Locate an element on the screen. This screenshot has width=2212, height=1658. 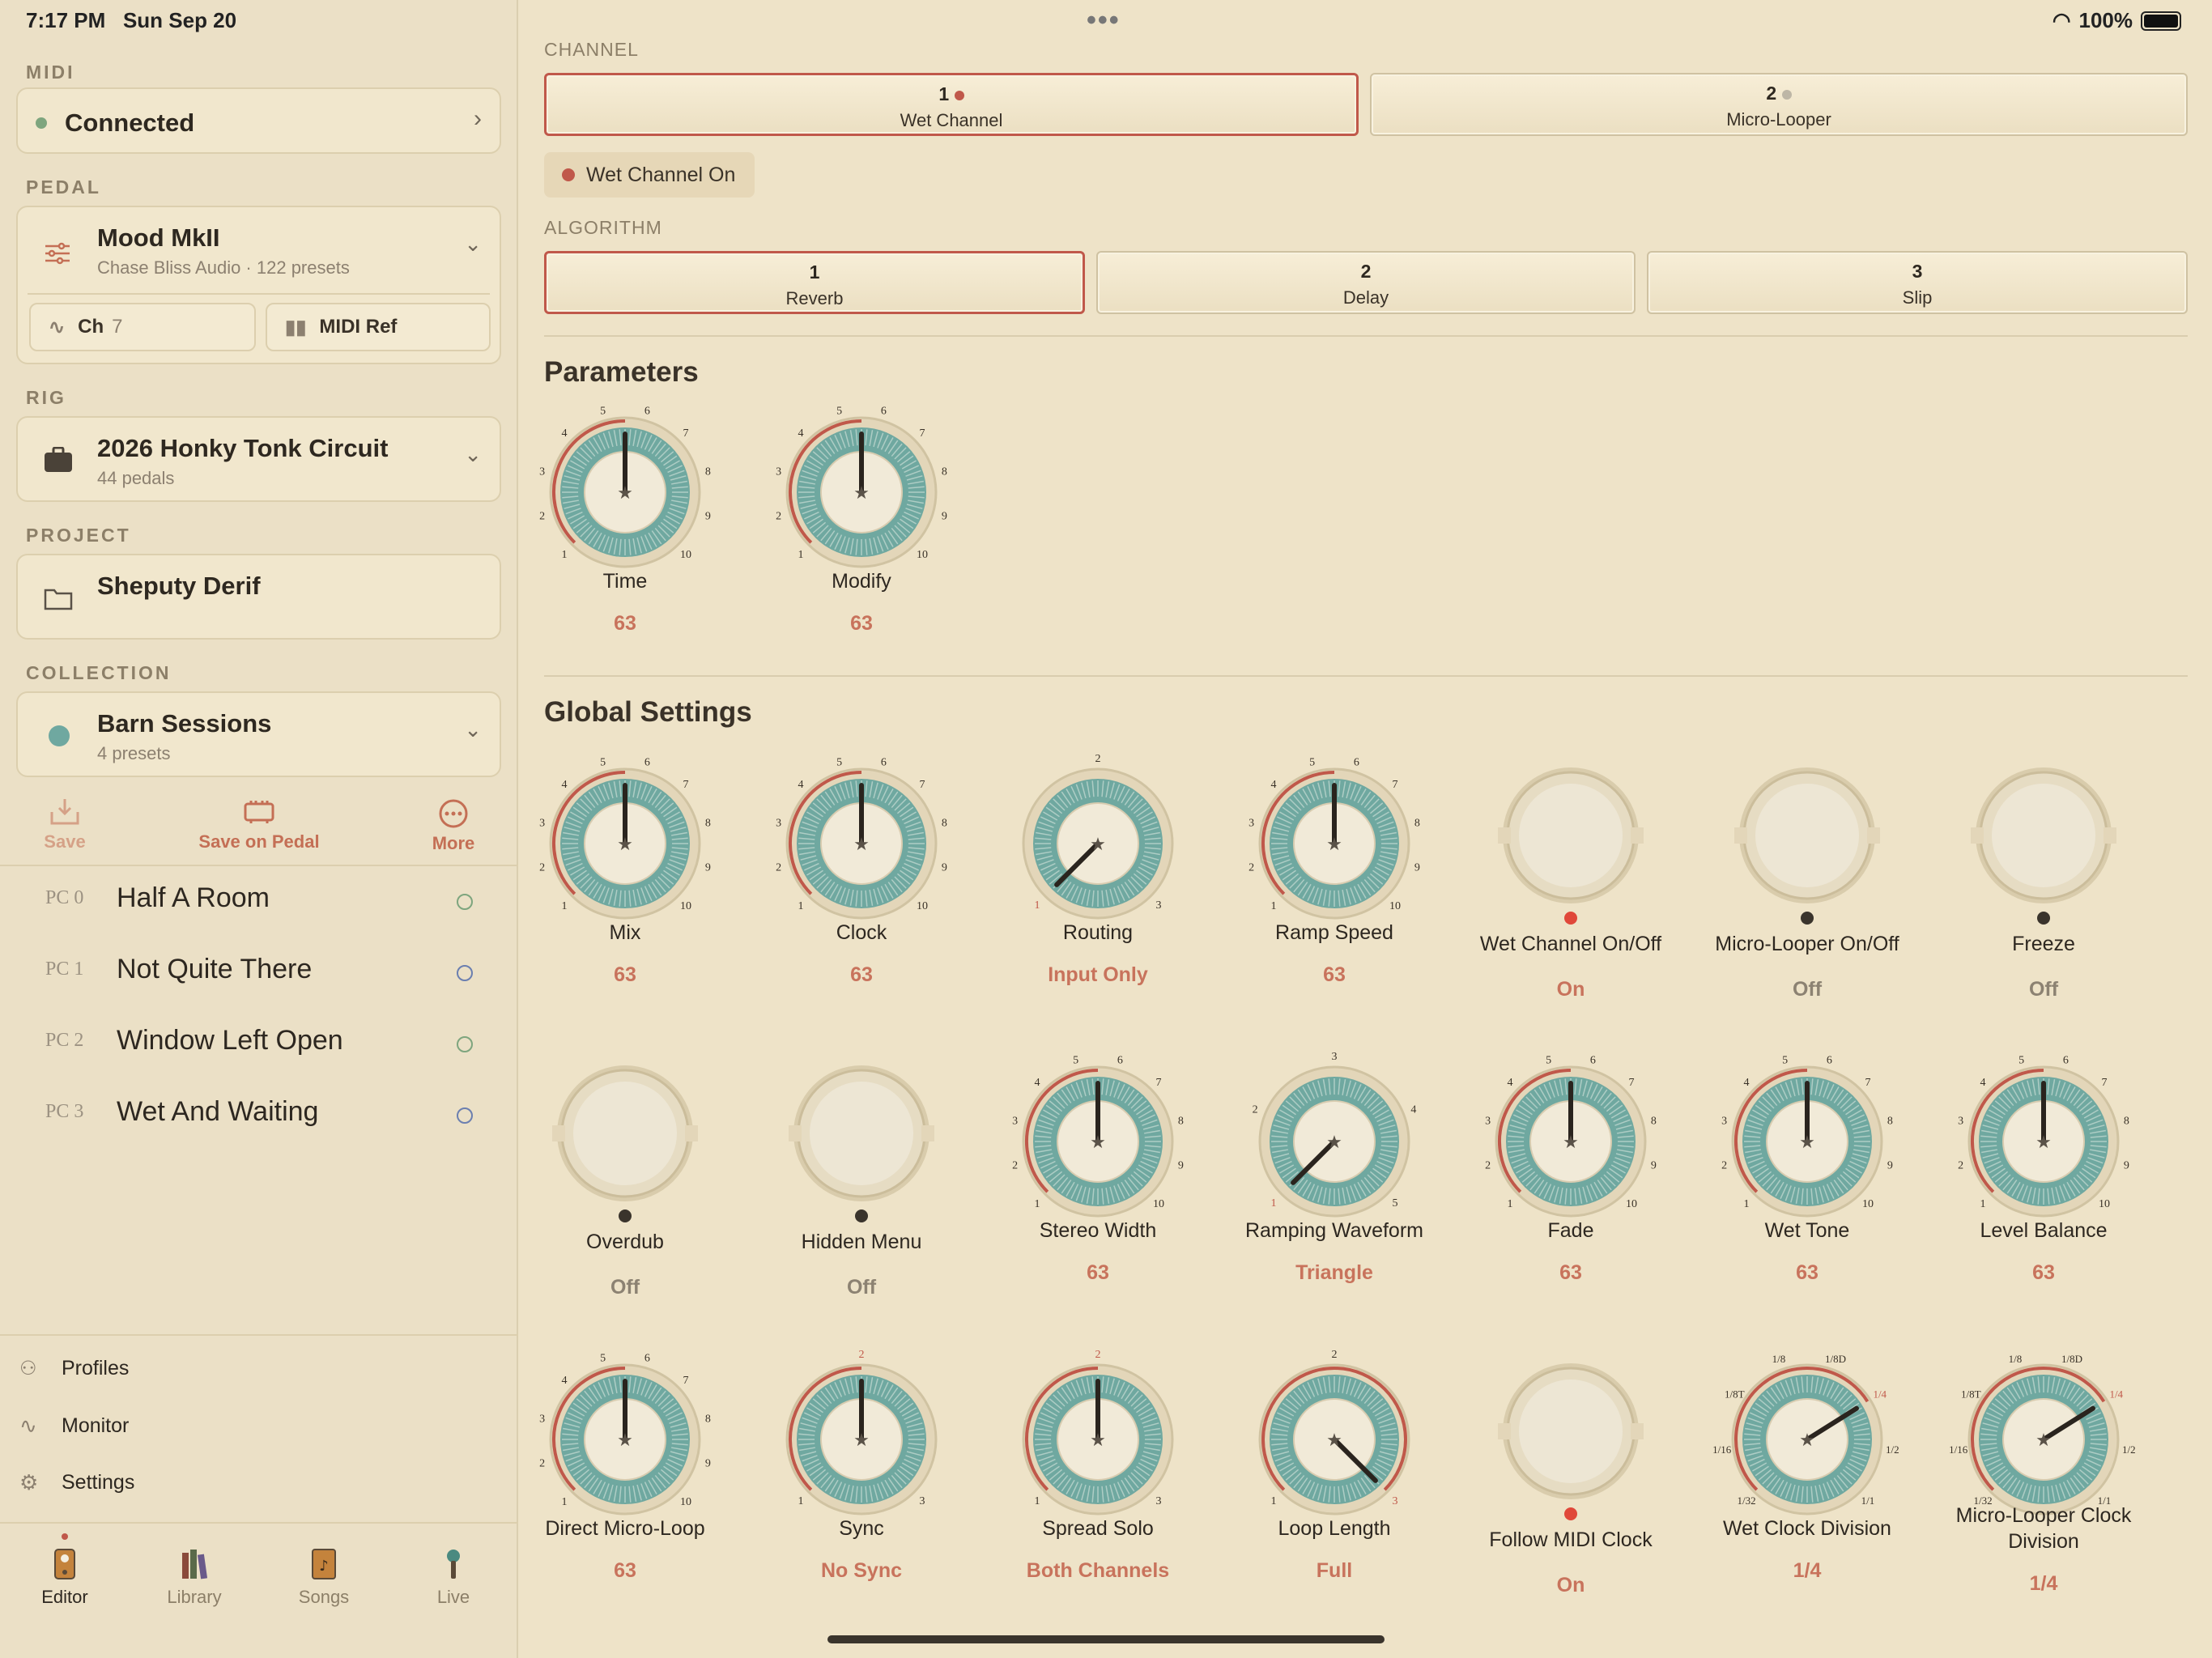
algorithm-1-button: 1 Reverb is located at coordinates (815, 282).